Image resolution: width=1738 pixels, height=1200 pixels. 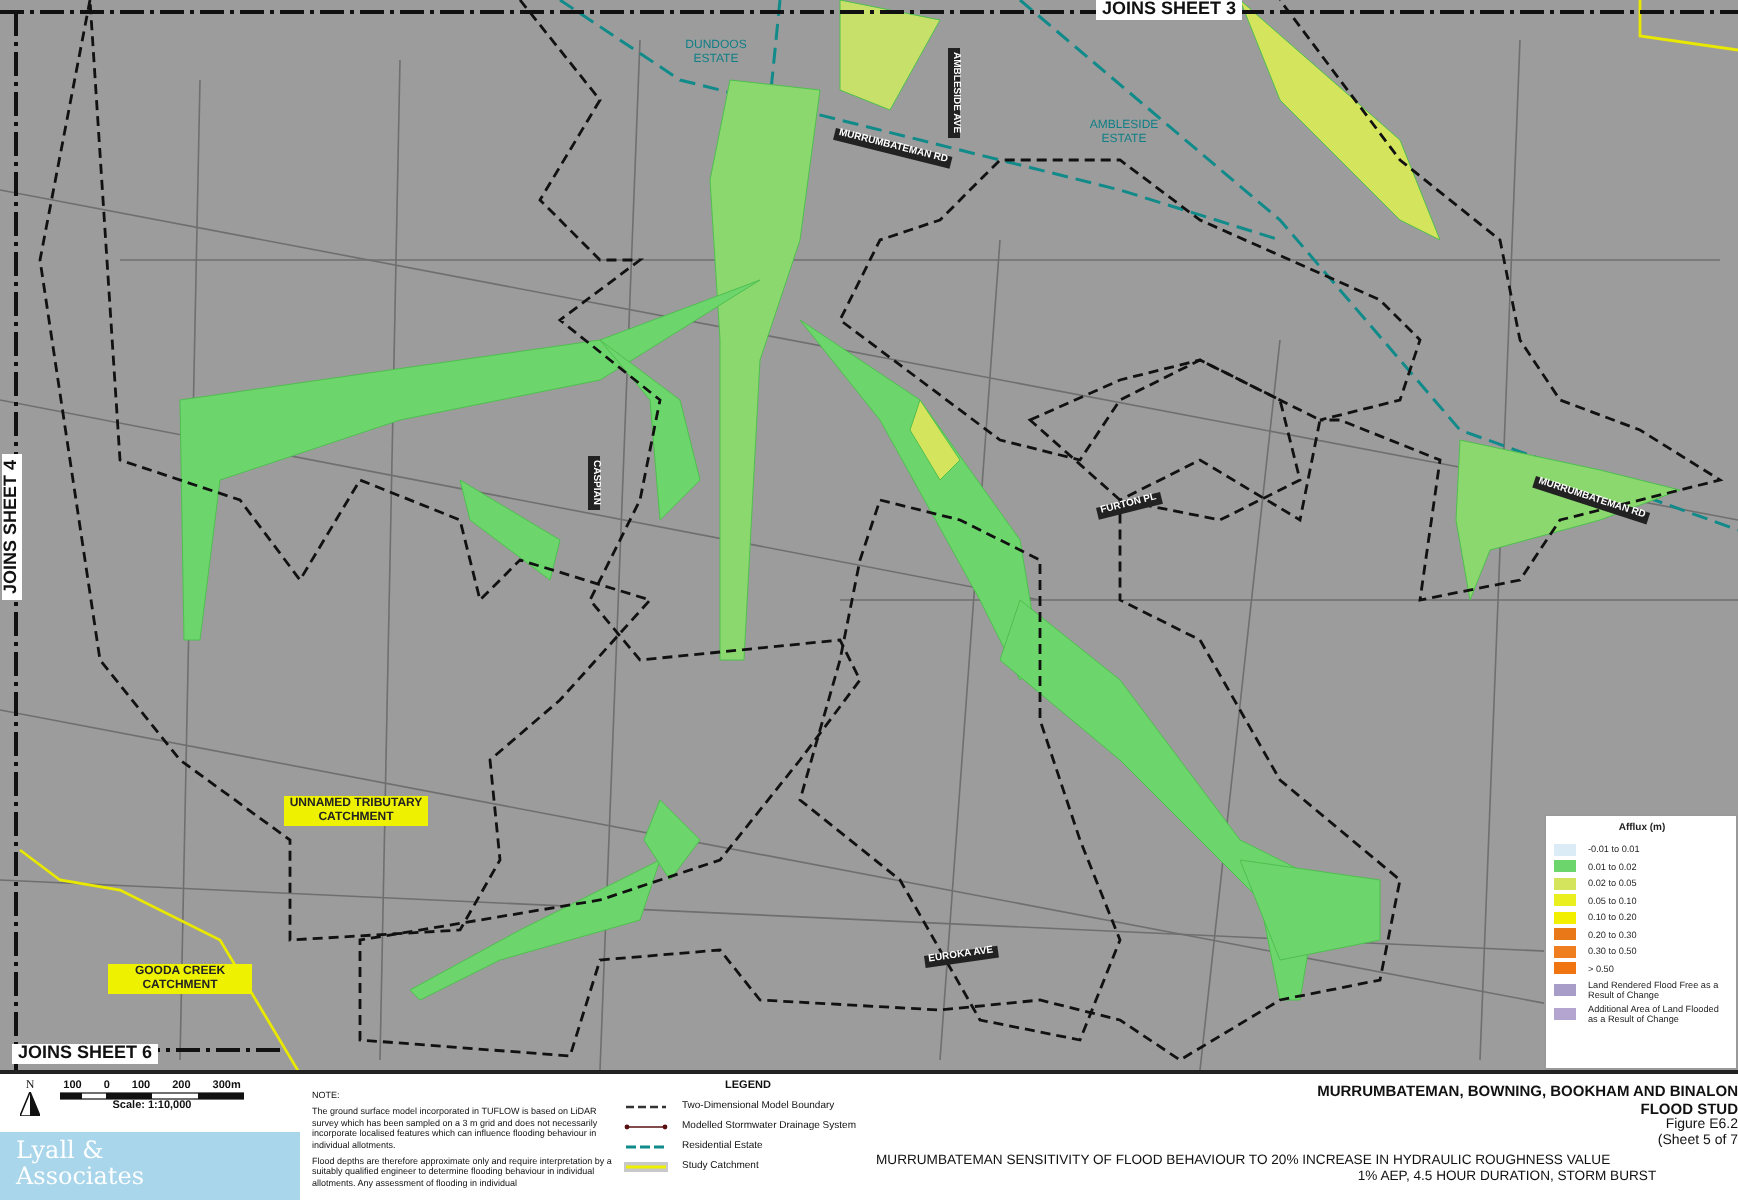 I want to click on sheet-join-label: JOINS SHEET 4, so click(x=12, y=526).